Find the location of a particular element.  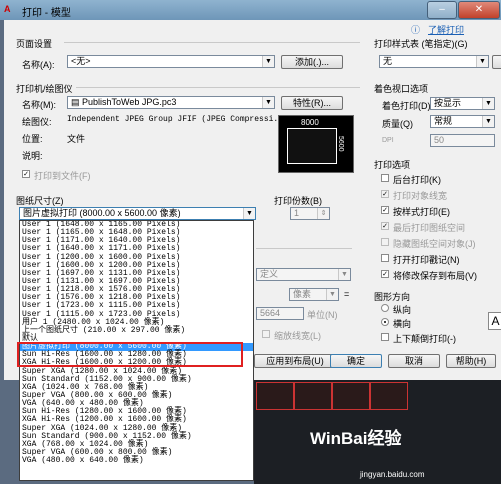

description-label: 说明: is located at coordinates (32, 156).